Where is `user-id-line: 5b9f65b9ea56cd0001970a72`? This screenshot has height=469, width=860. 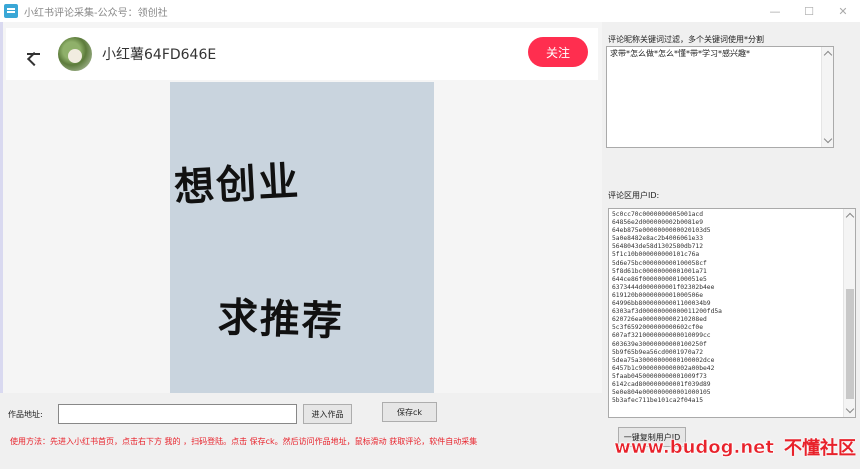
user-id-line: 5b9f65b9ea56cd0001970a72 is located at coordinates (657, 352).